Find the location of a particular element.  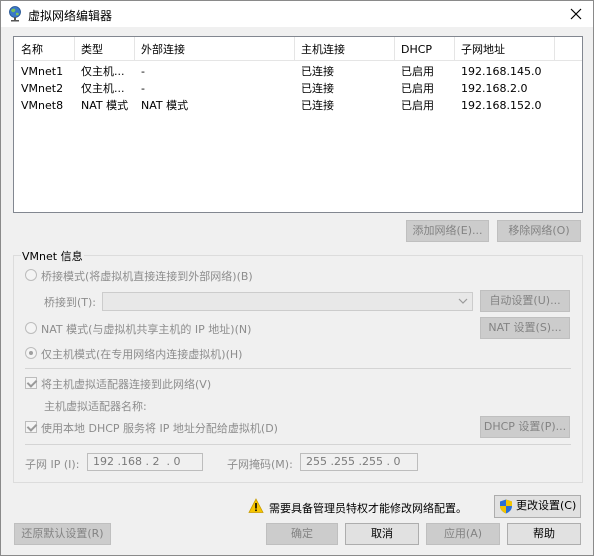

chevron-down-icon is located at coordinates (463, 301).